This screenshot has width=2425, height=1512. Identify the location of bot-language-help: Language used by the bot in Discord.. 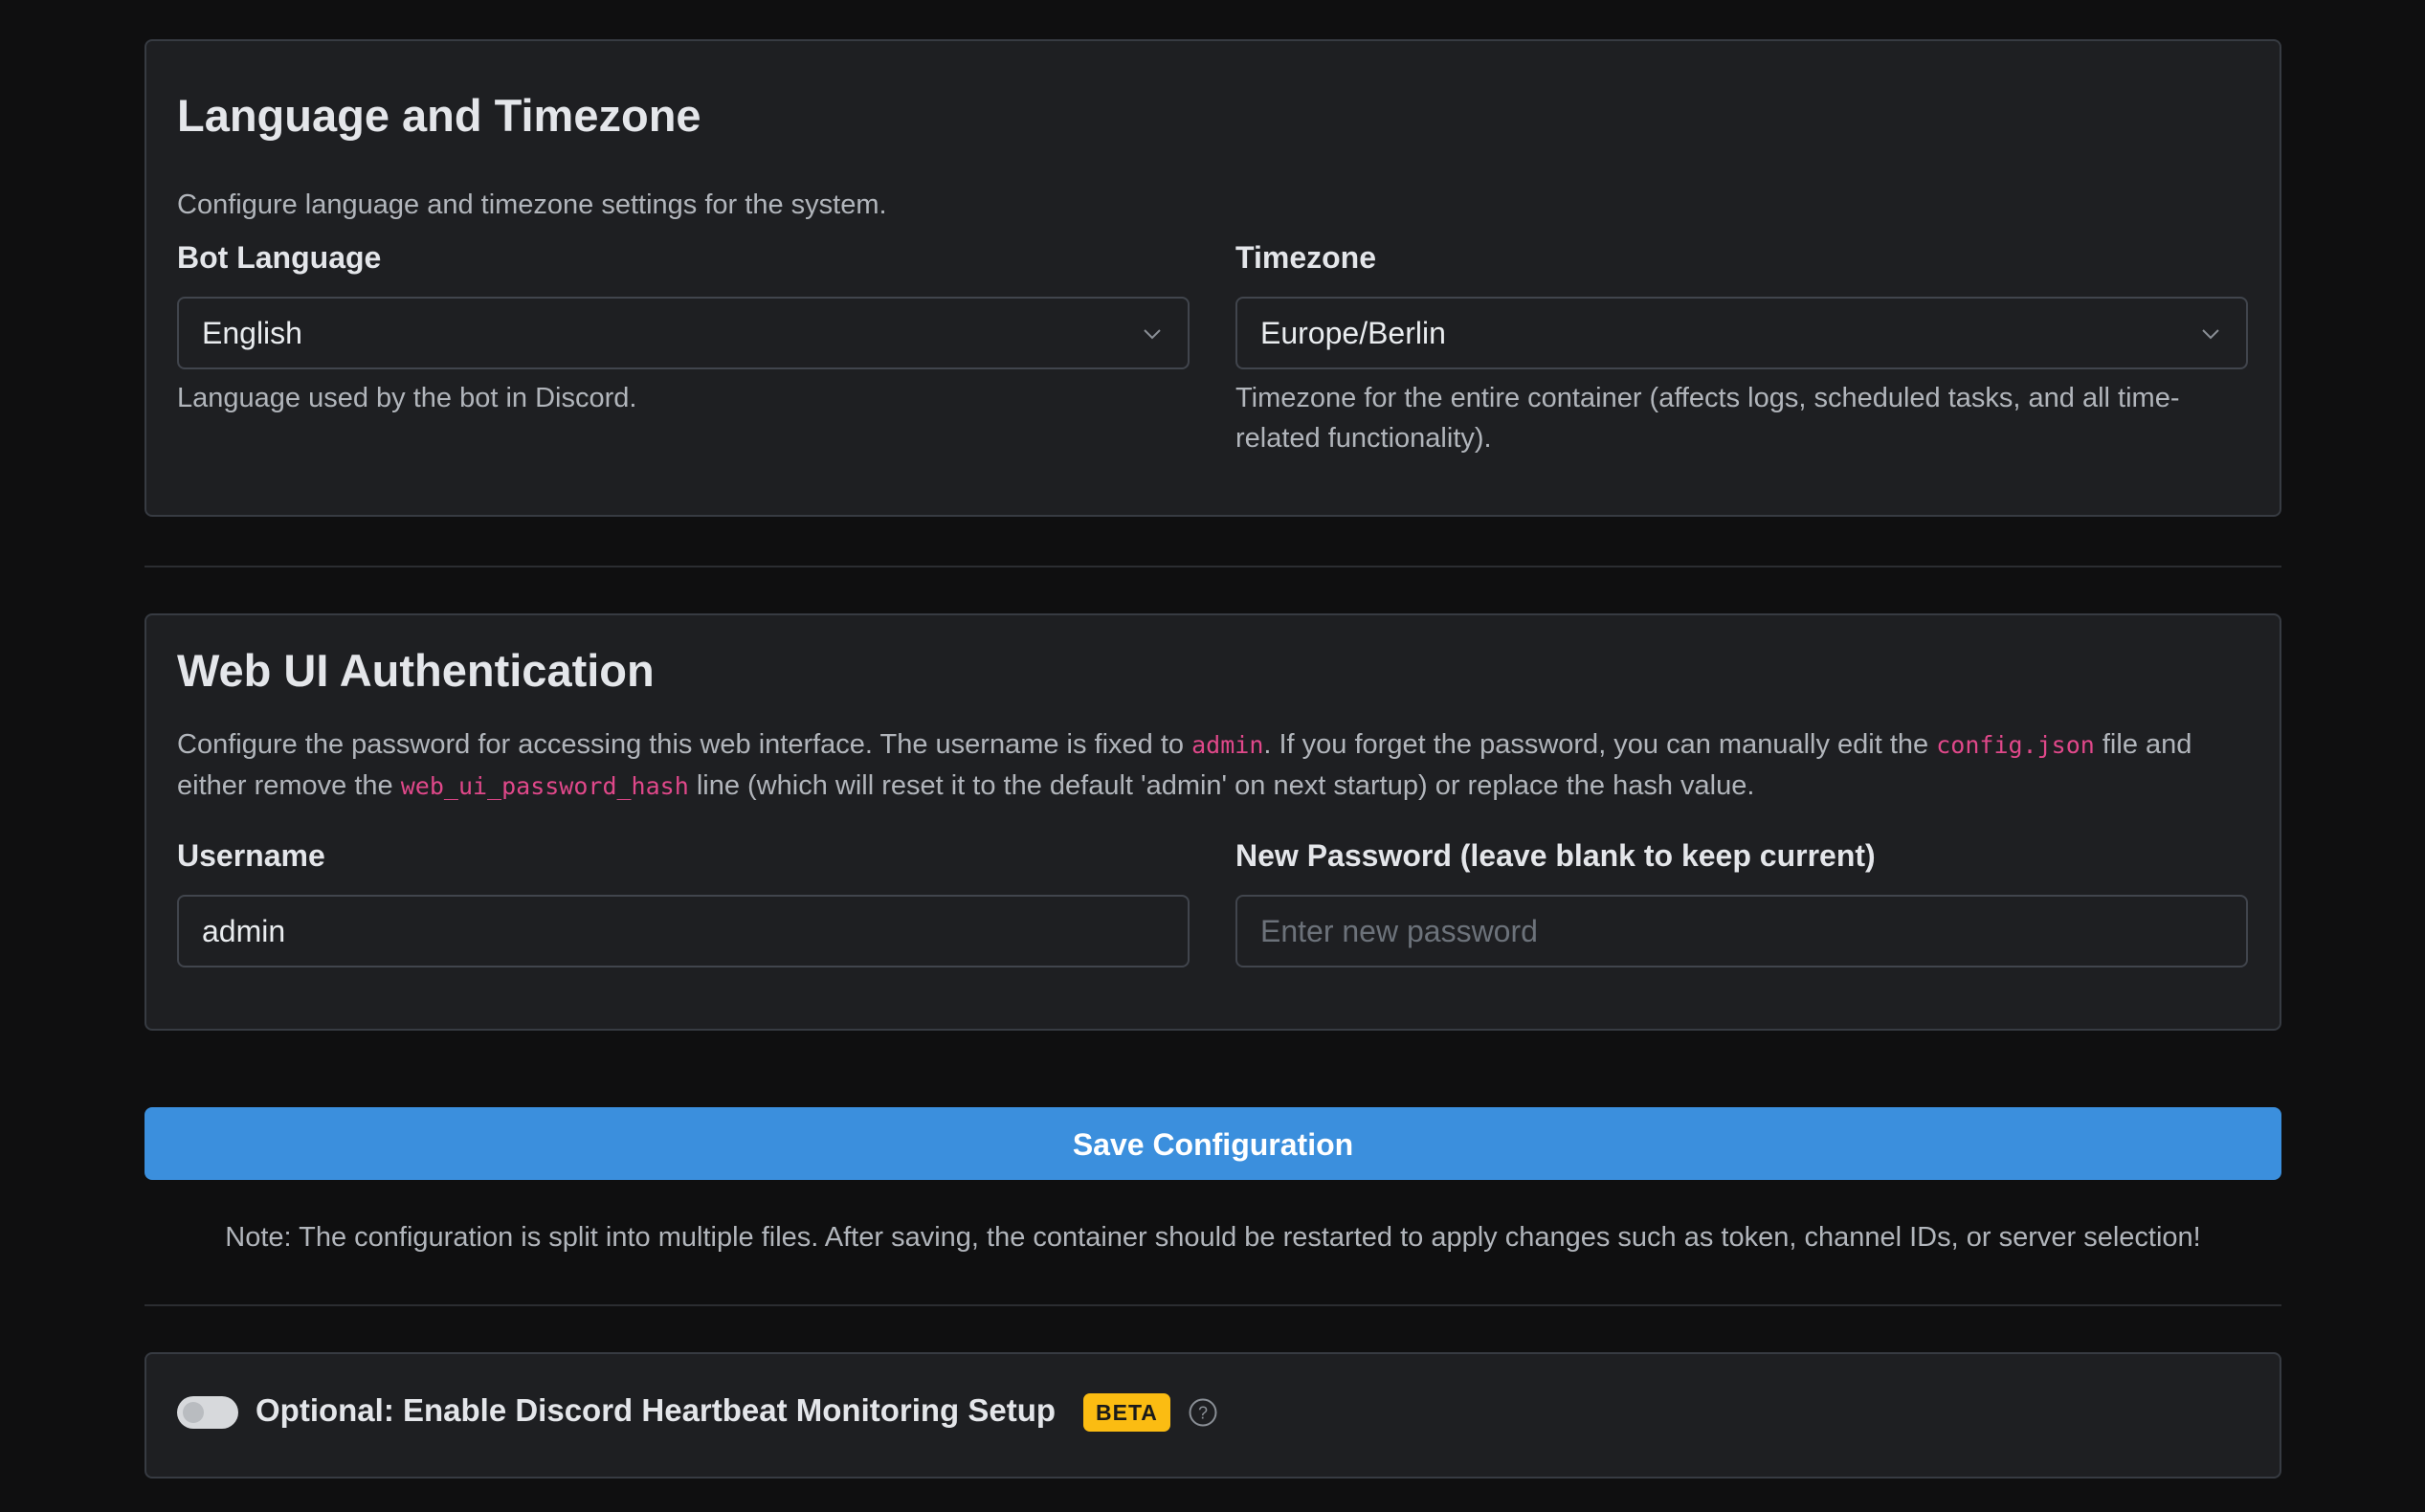
(407, 398).